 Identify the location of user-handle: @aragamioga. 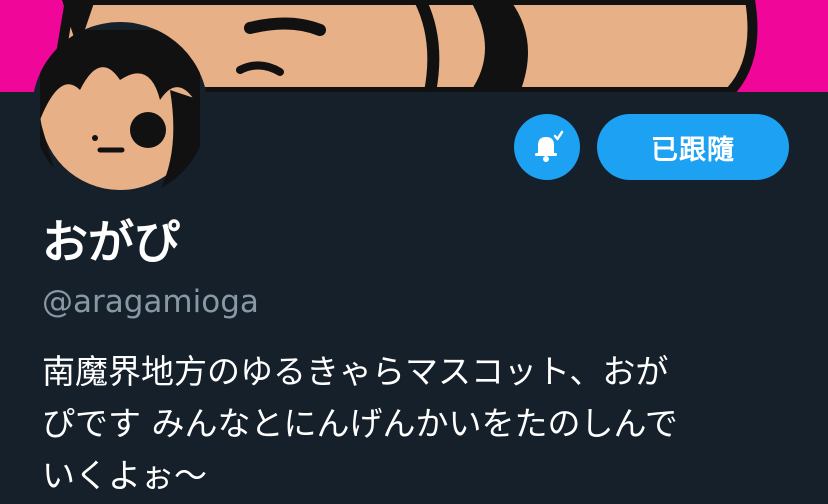
(150, 302).